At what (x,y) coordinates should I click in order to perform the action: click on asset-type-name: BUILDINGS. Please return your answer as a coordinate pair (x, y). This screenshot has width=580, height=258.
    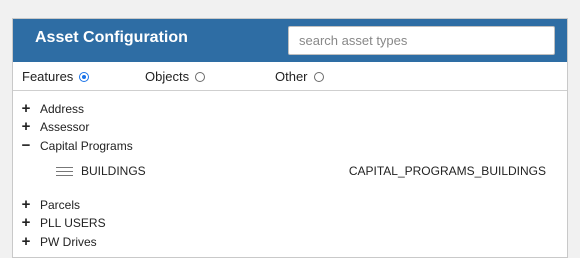
    Looking at the image, I should click on (113, 171).